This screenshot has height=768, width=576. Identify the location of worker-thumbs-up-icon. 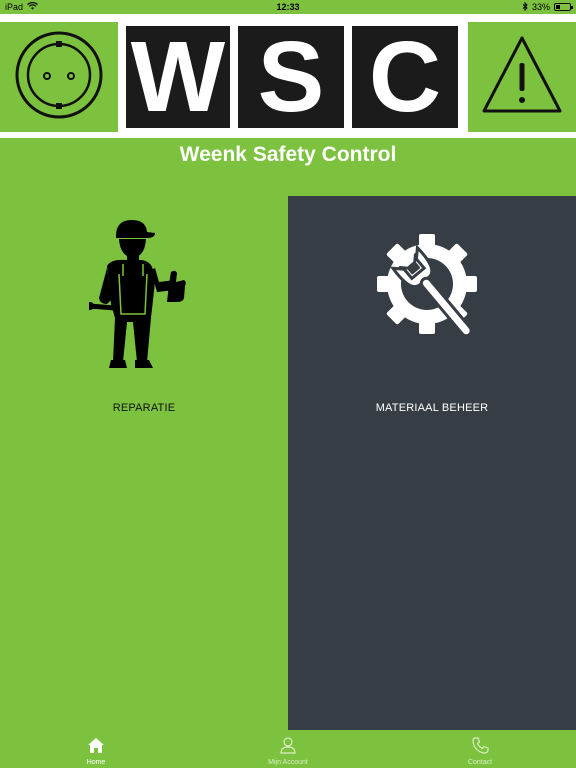
(144, 294).